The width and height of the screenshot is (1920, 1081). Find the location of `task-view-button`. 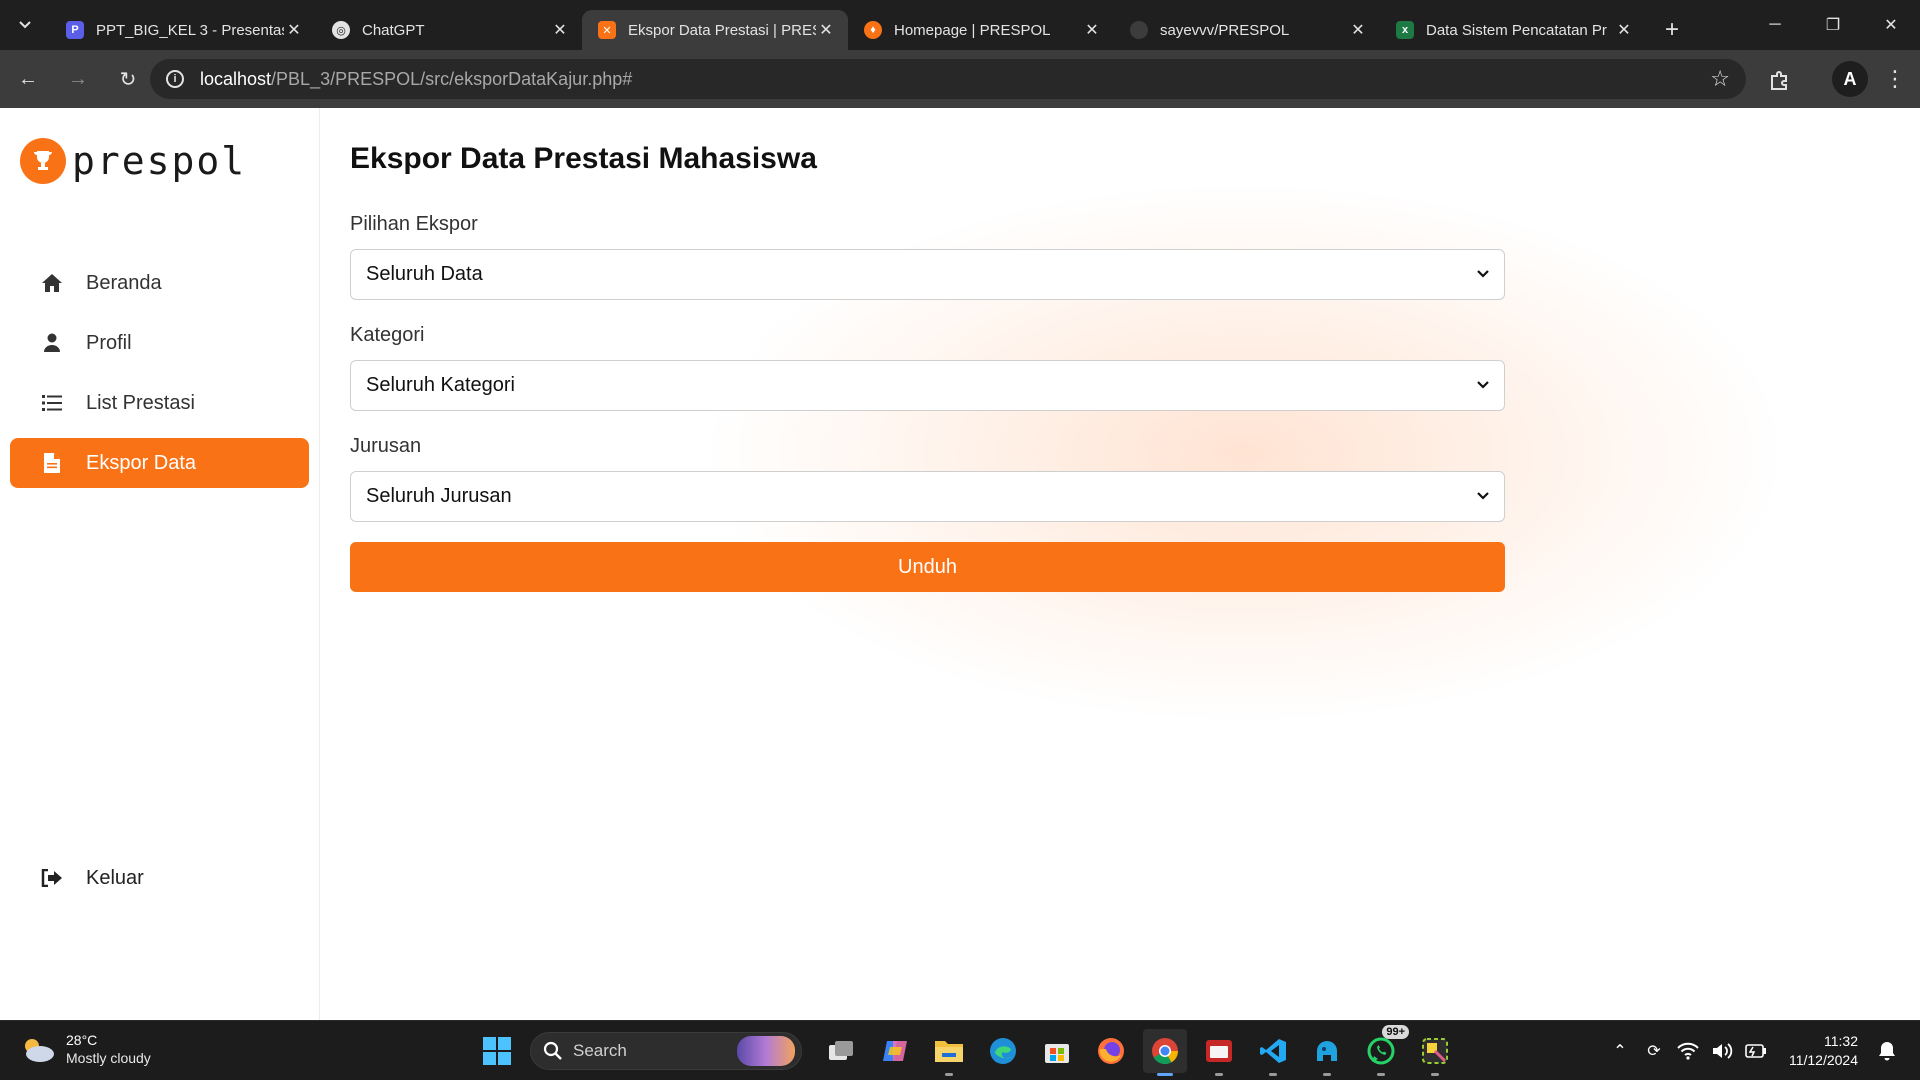

task-view-button is located at coordinates (841, 1051).